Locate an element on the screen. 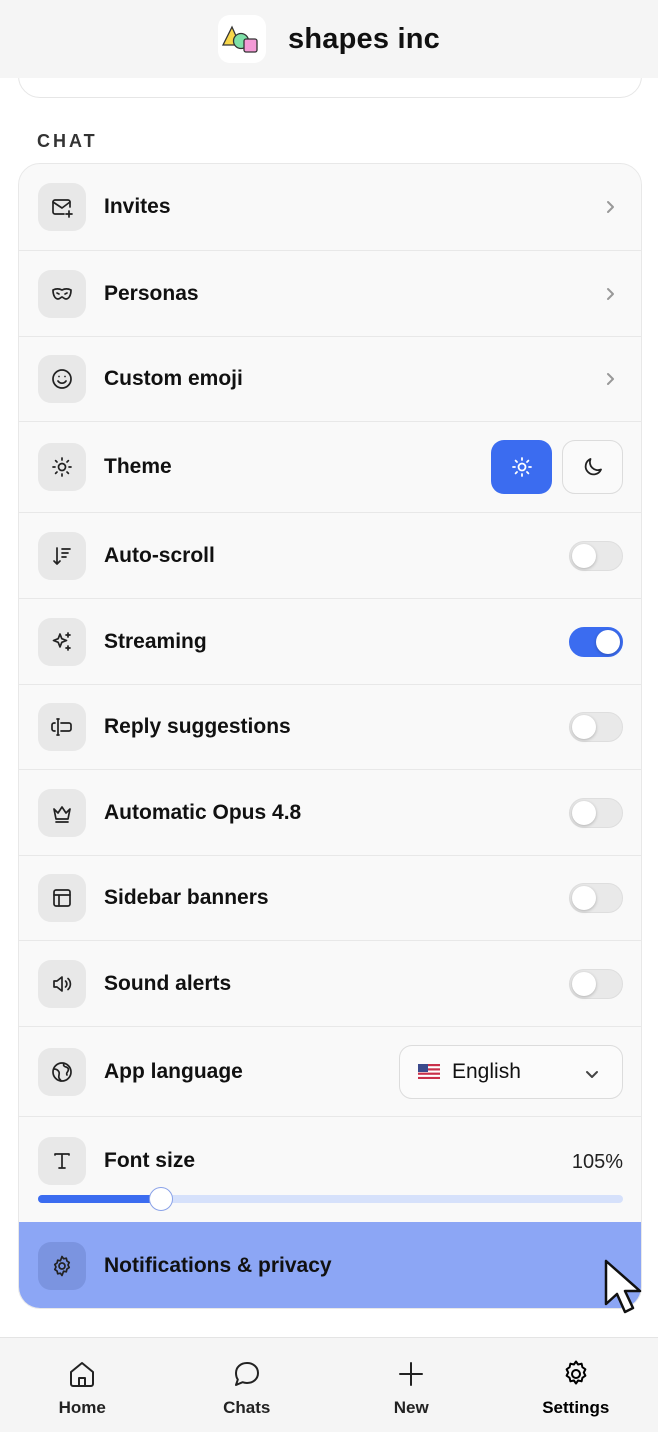  smiley-icon is located at coordinates (62, 379).